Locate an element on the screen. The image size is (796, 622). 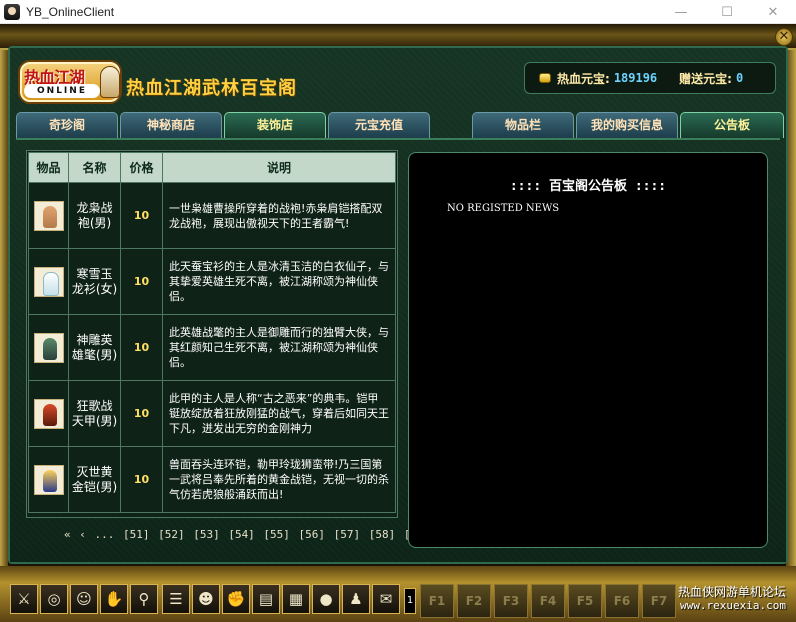
f6-slot: F6 is located at coordinates (622, 601).